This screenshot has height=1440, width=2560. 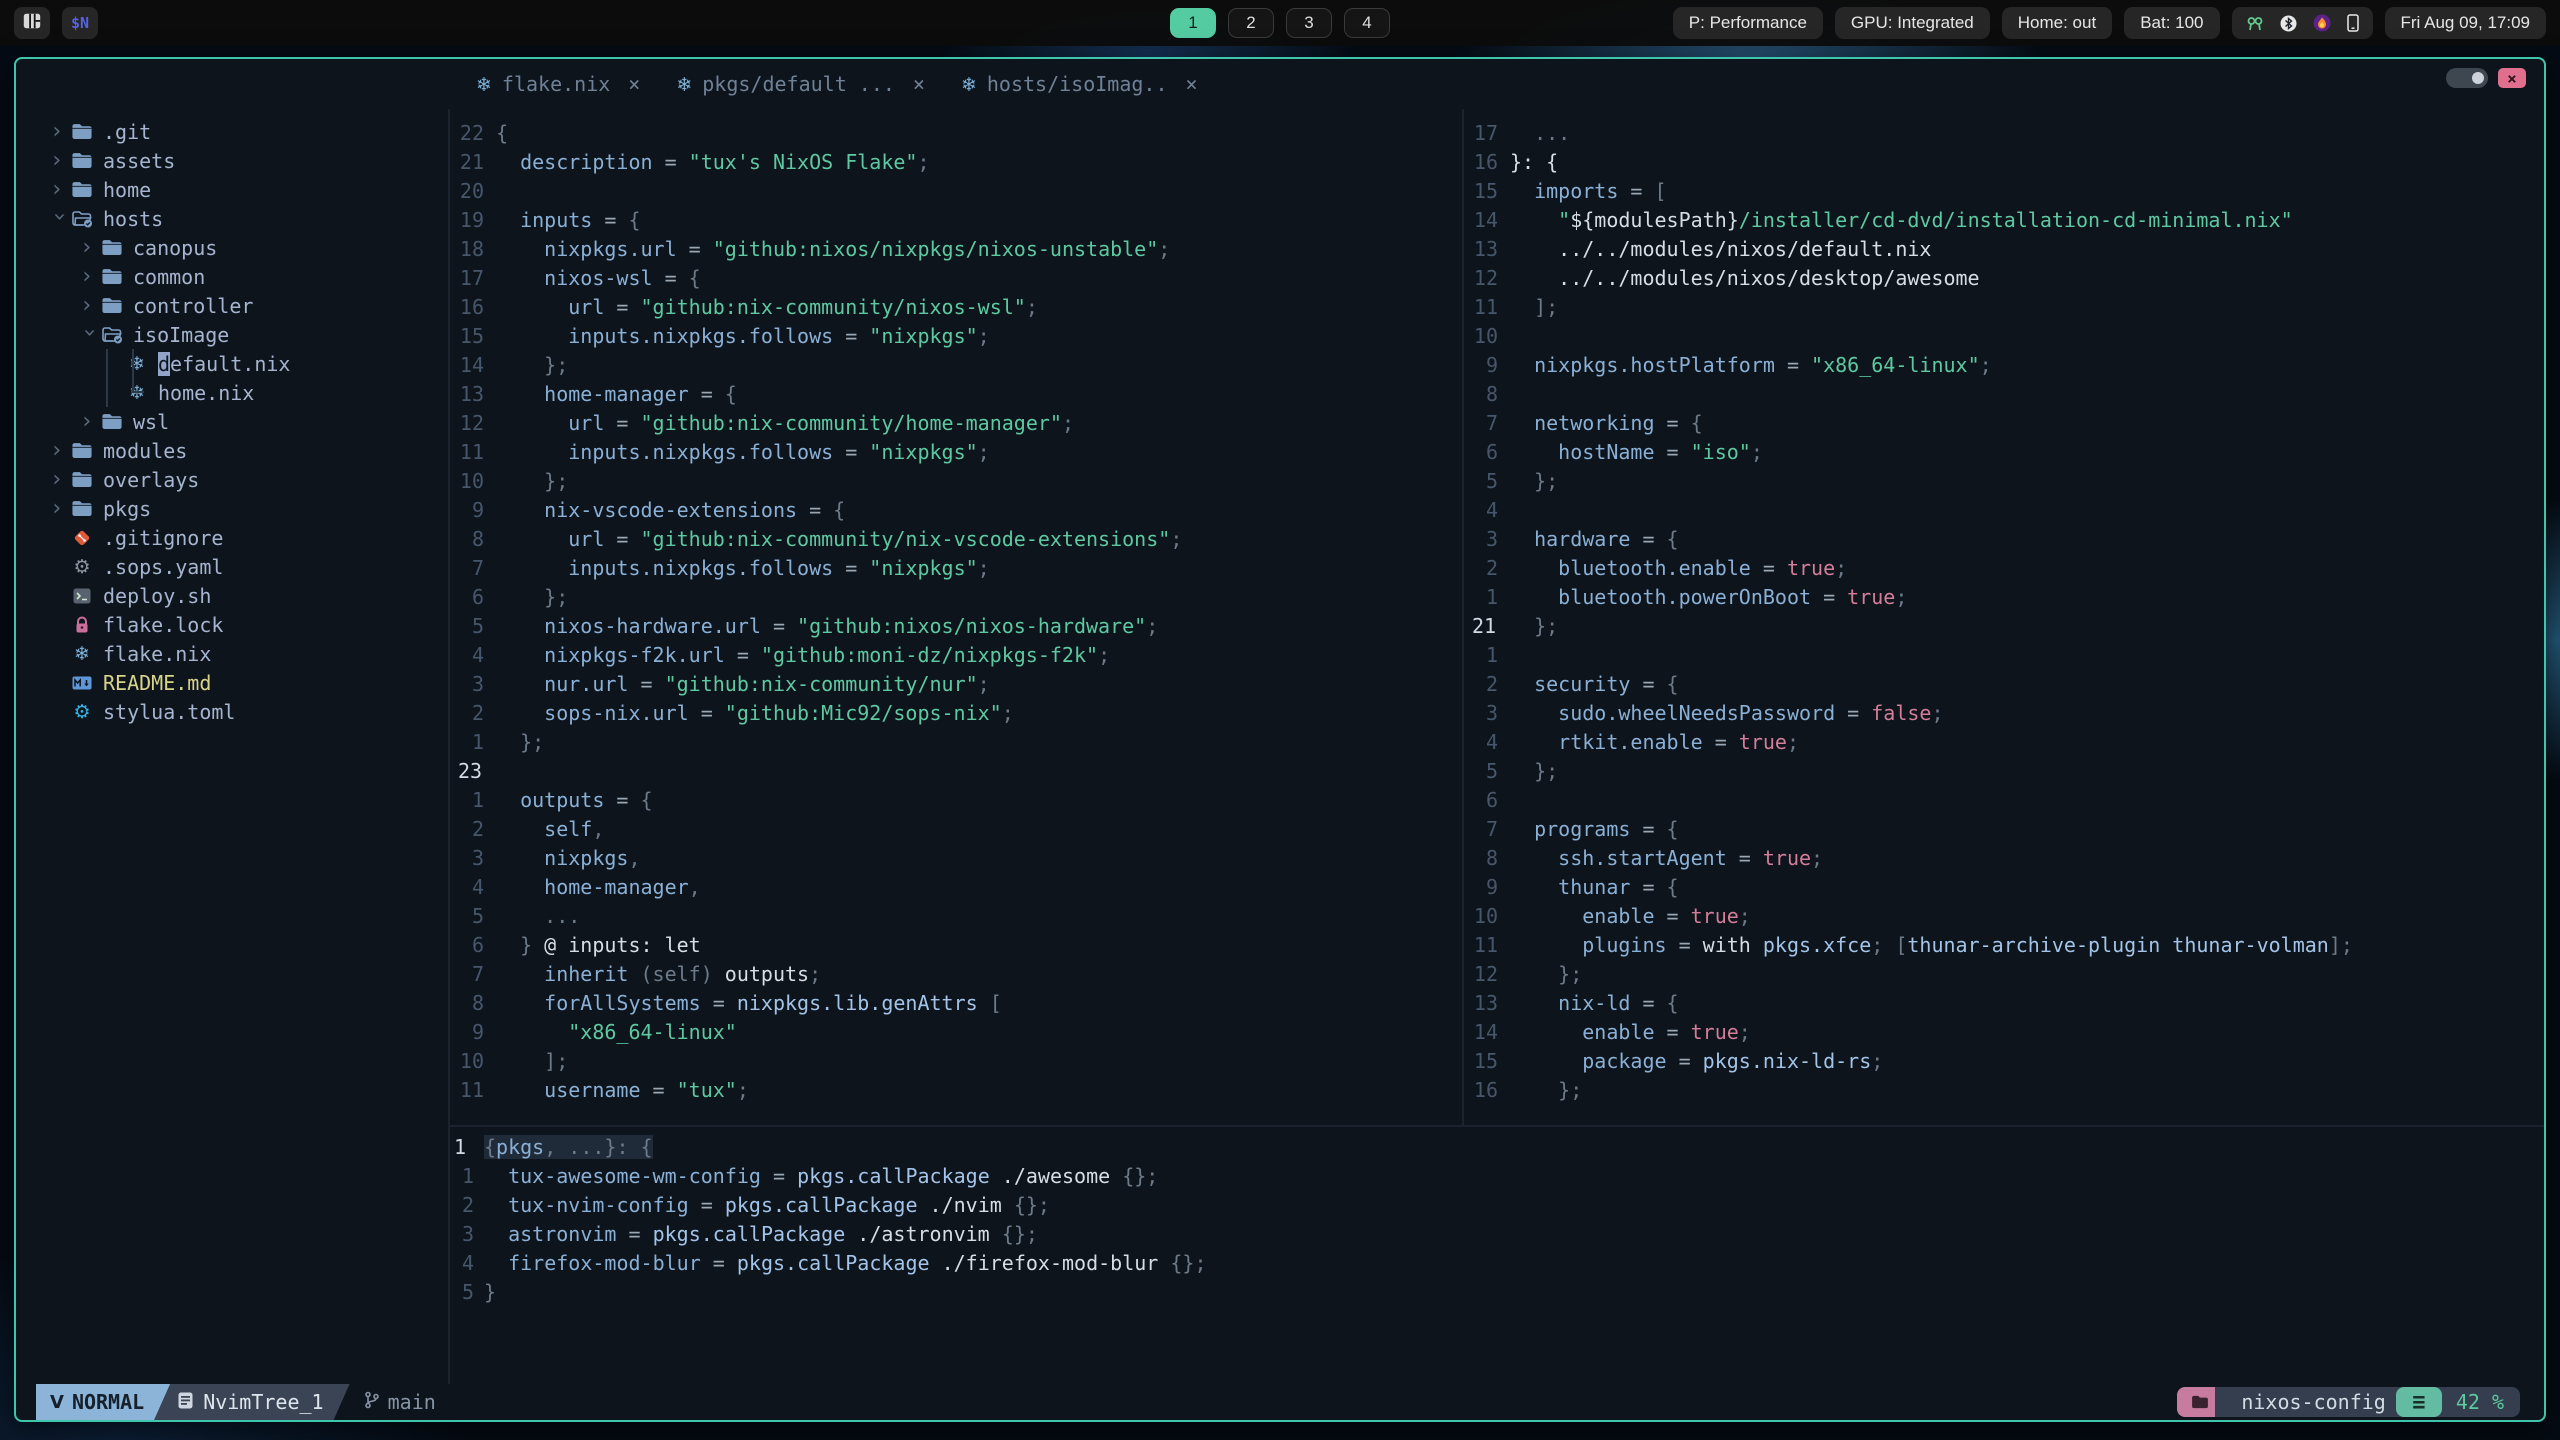 I want to click on tab-flake-nix: ❄ flake.nix ×, so click(x=558, y=84).